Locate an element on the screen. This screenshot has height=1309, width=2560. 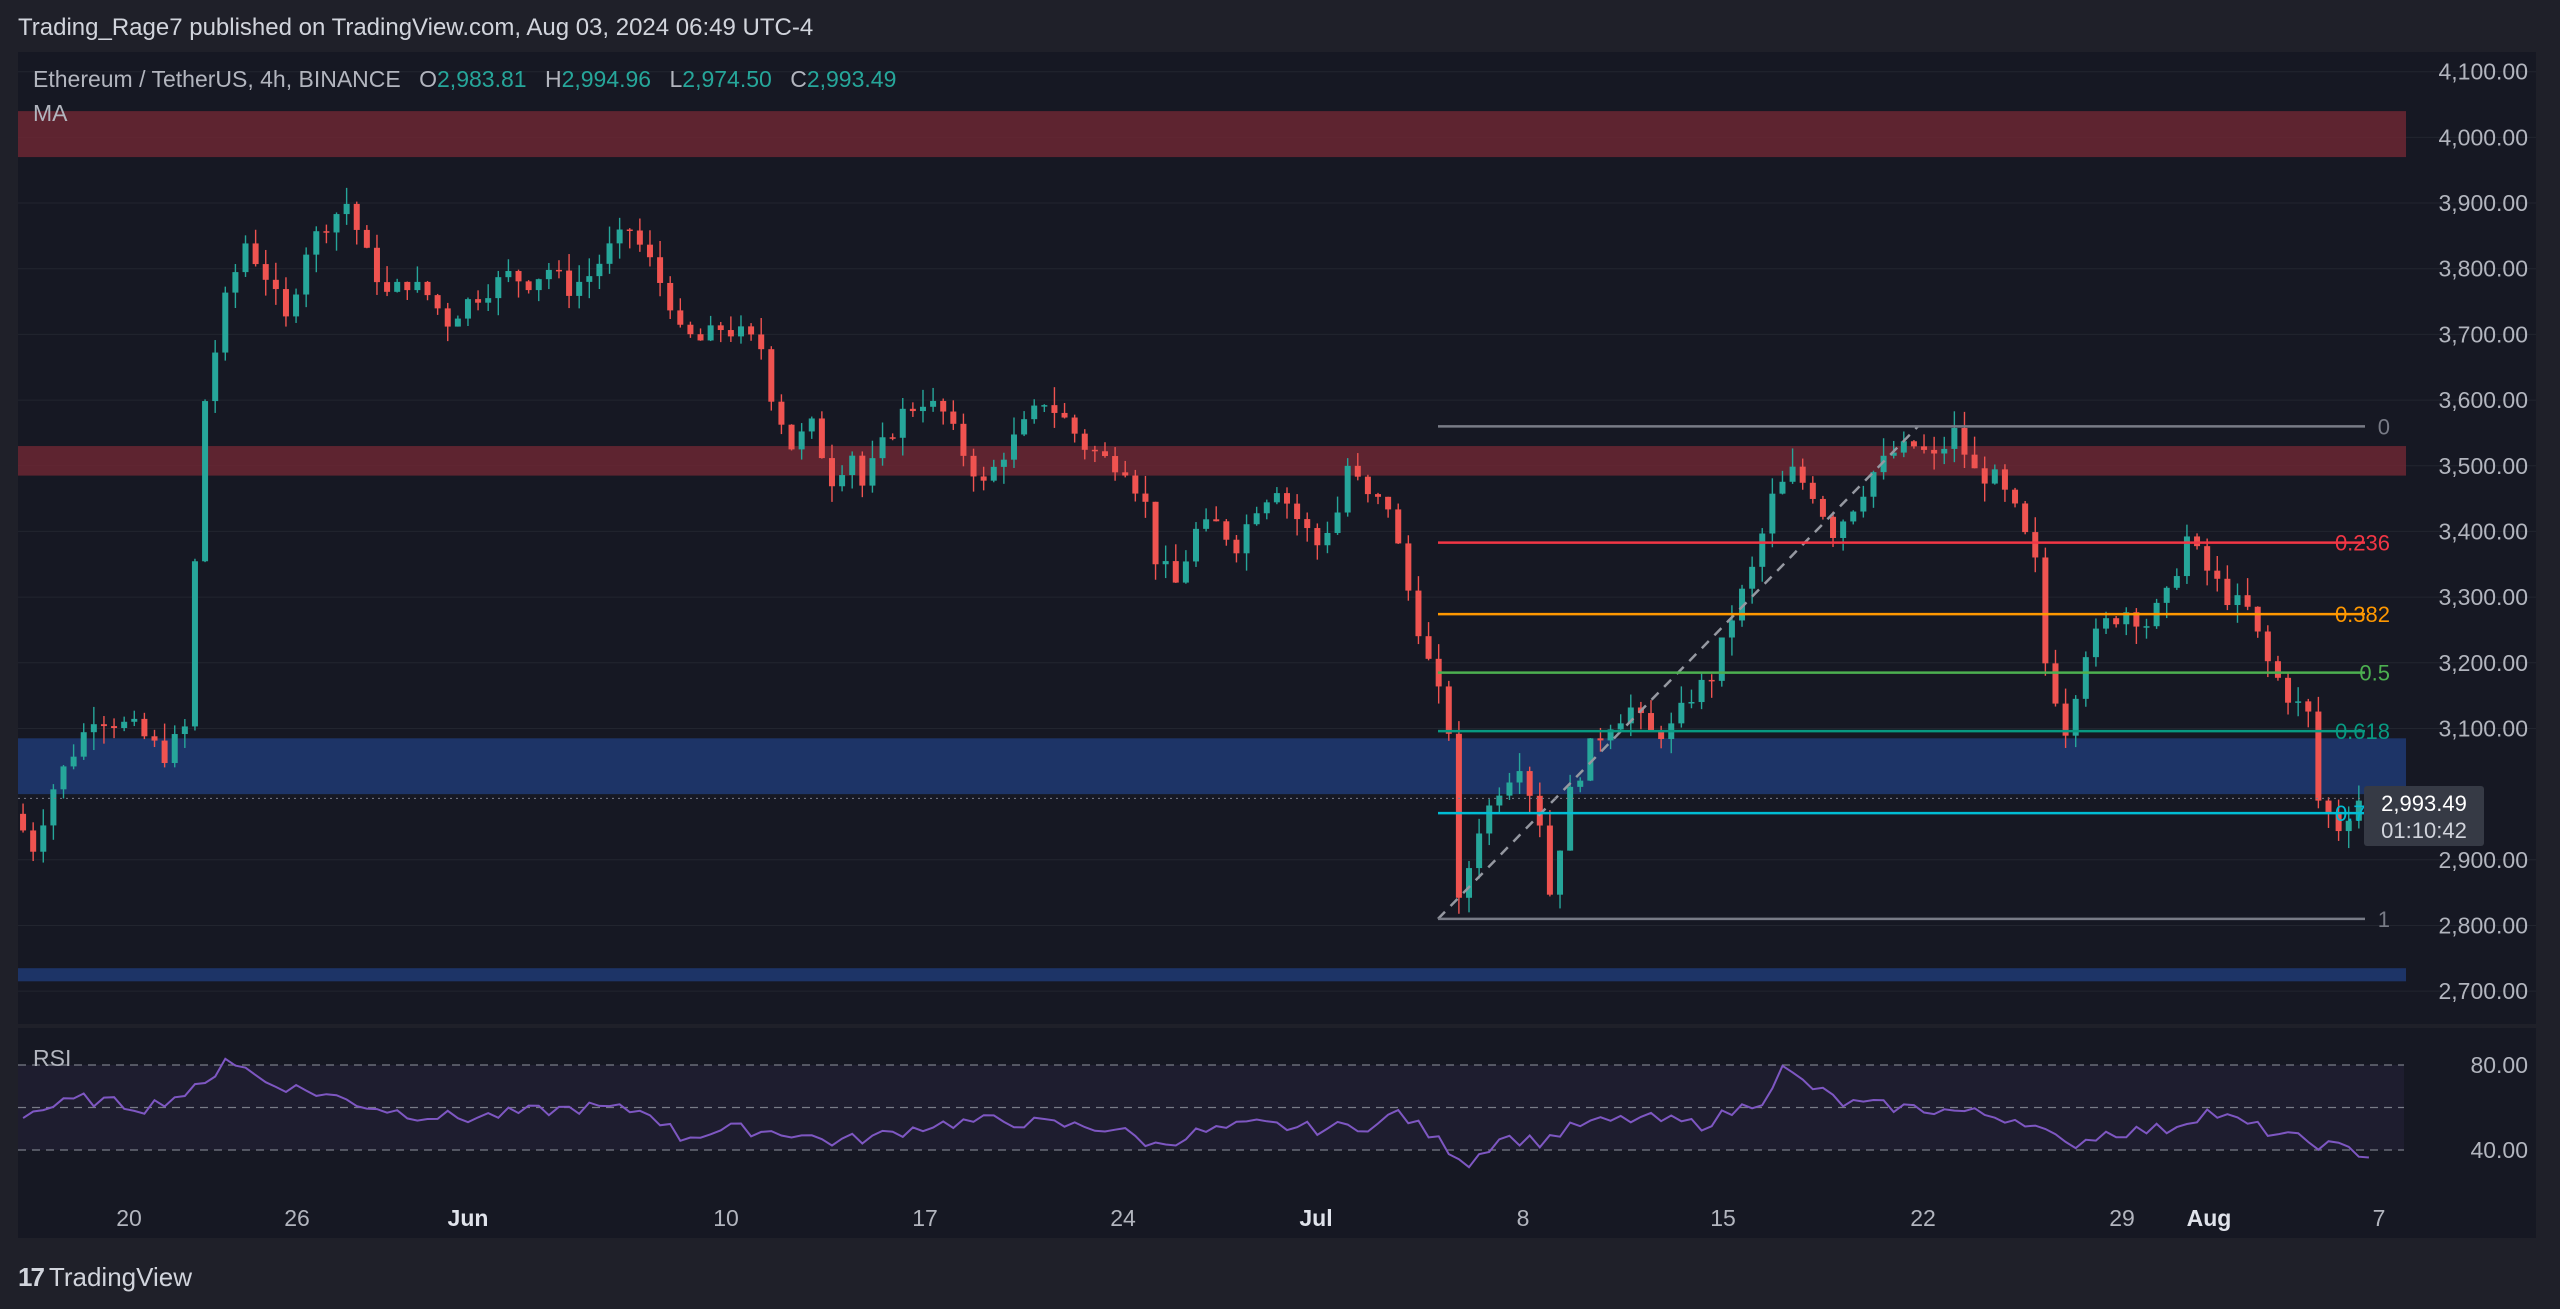
rsi-indicator-label: RSI is located at coordinates (52, 1058).